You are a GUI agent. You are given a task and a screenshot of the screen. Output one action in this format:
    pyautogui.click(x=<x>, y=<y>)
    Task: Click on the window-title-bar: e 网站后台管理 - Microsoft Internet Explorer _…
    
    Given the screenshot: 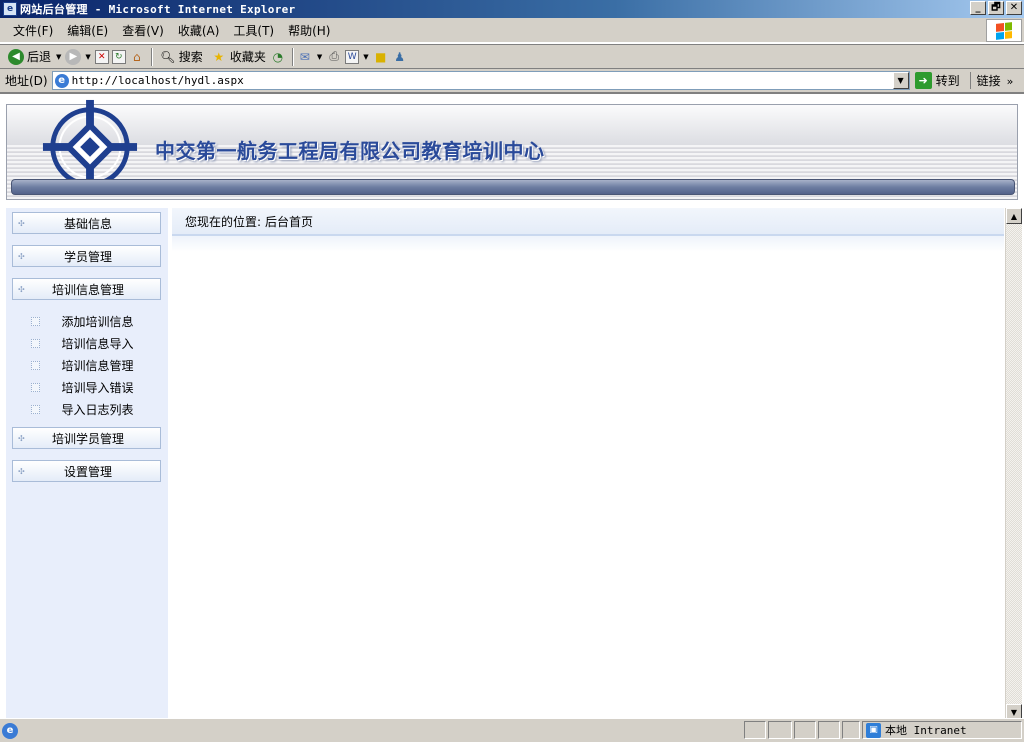 What is the action you would take?
    pyautogui.click(x=512, y=9)
    